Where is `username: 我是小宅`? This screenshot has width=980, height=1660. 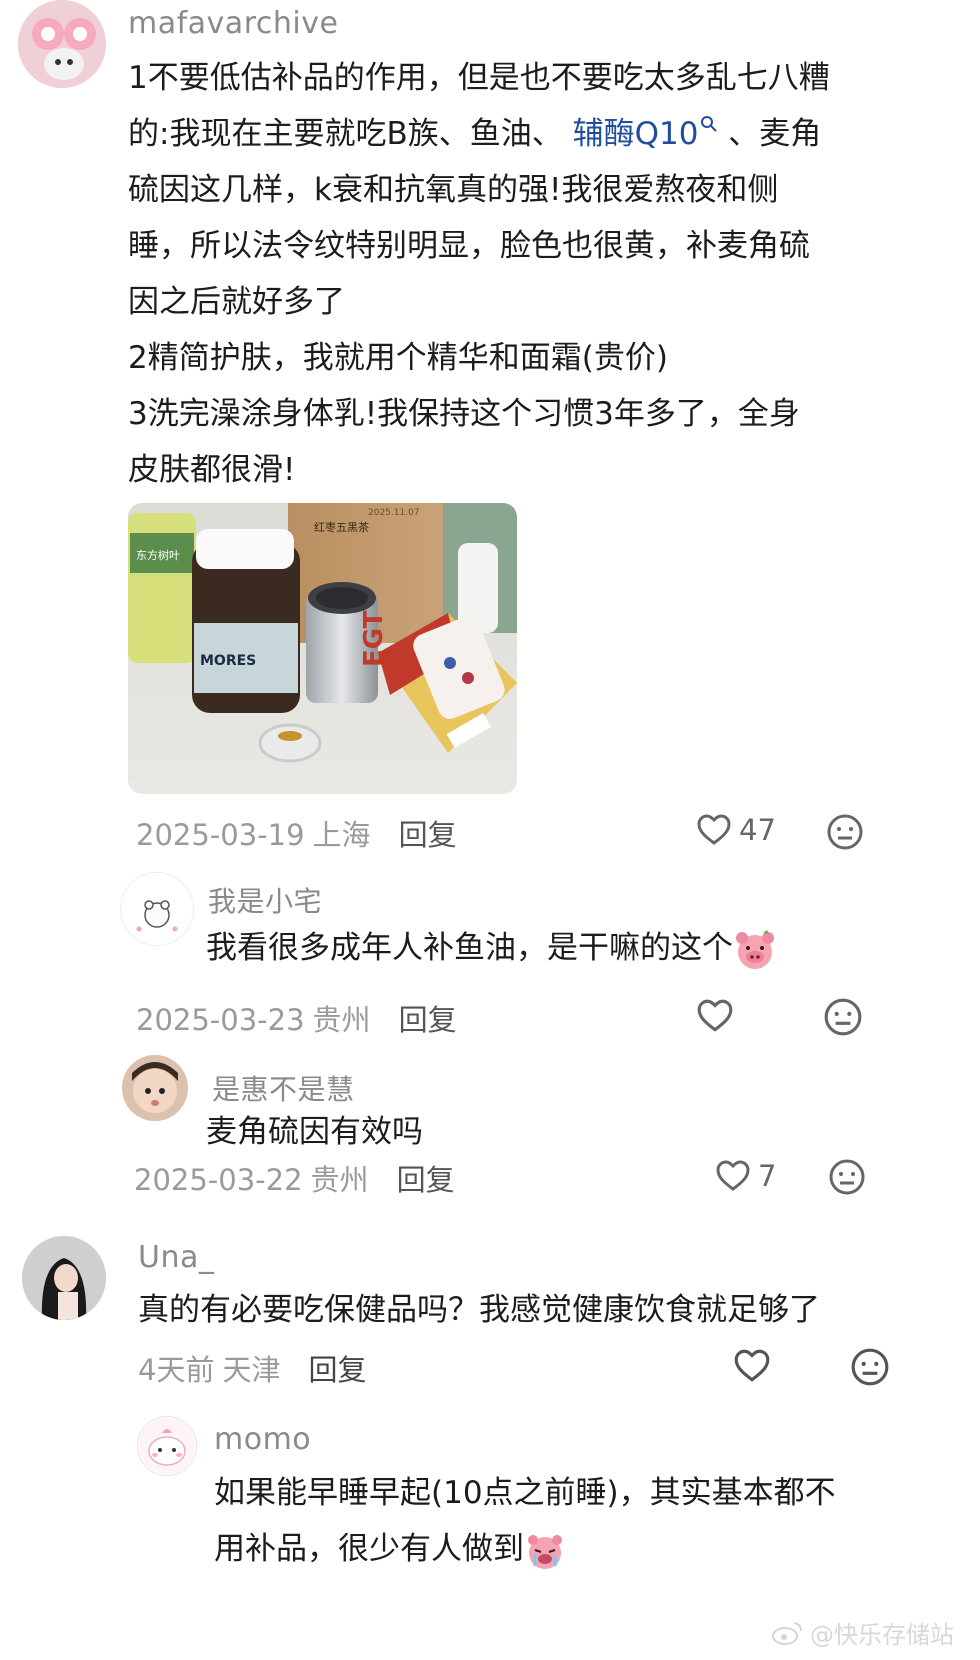 username: 我是小宅 is located at coordinates (265, 900).